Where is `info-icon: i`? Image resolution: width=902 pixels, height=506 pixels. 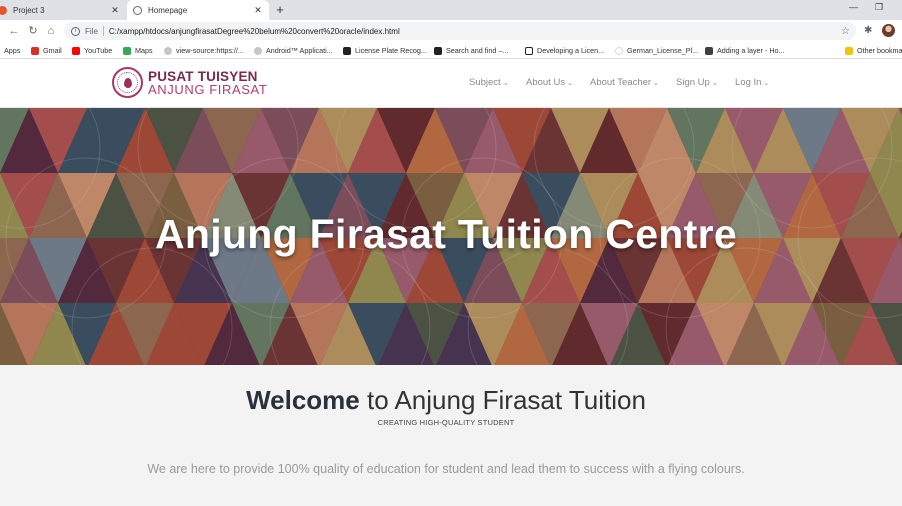
info-icon: i is located at coordinates (75, 31).